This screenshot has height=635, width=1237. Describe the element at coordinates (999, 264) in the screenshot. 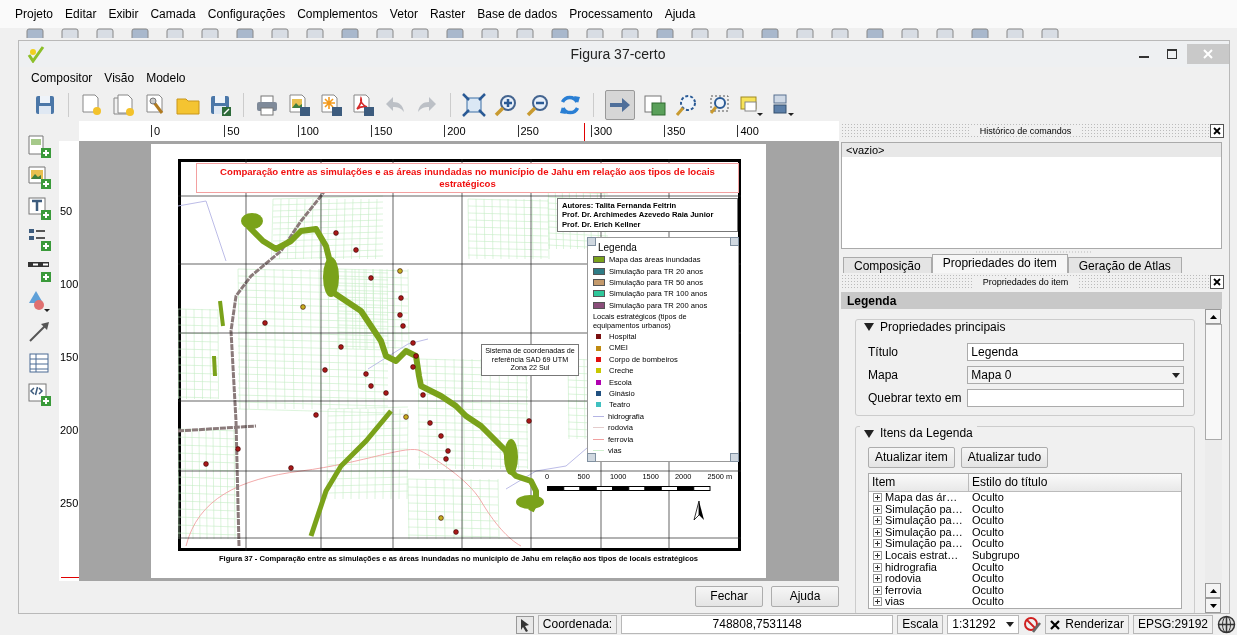

I see `tab: Propriedades do item` at that location.